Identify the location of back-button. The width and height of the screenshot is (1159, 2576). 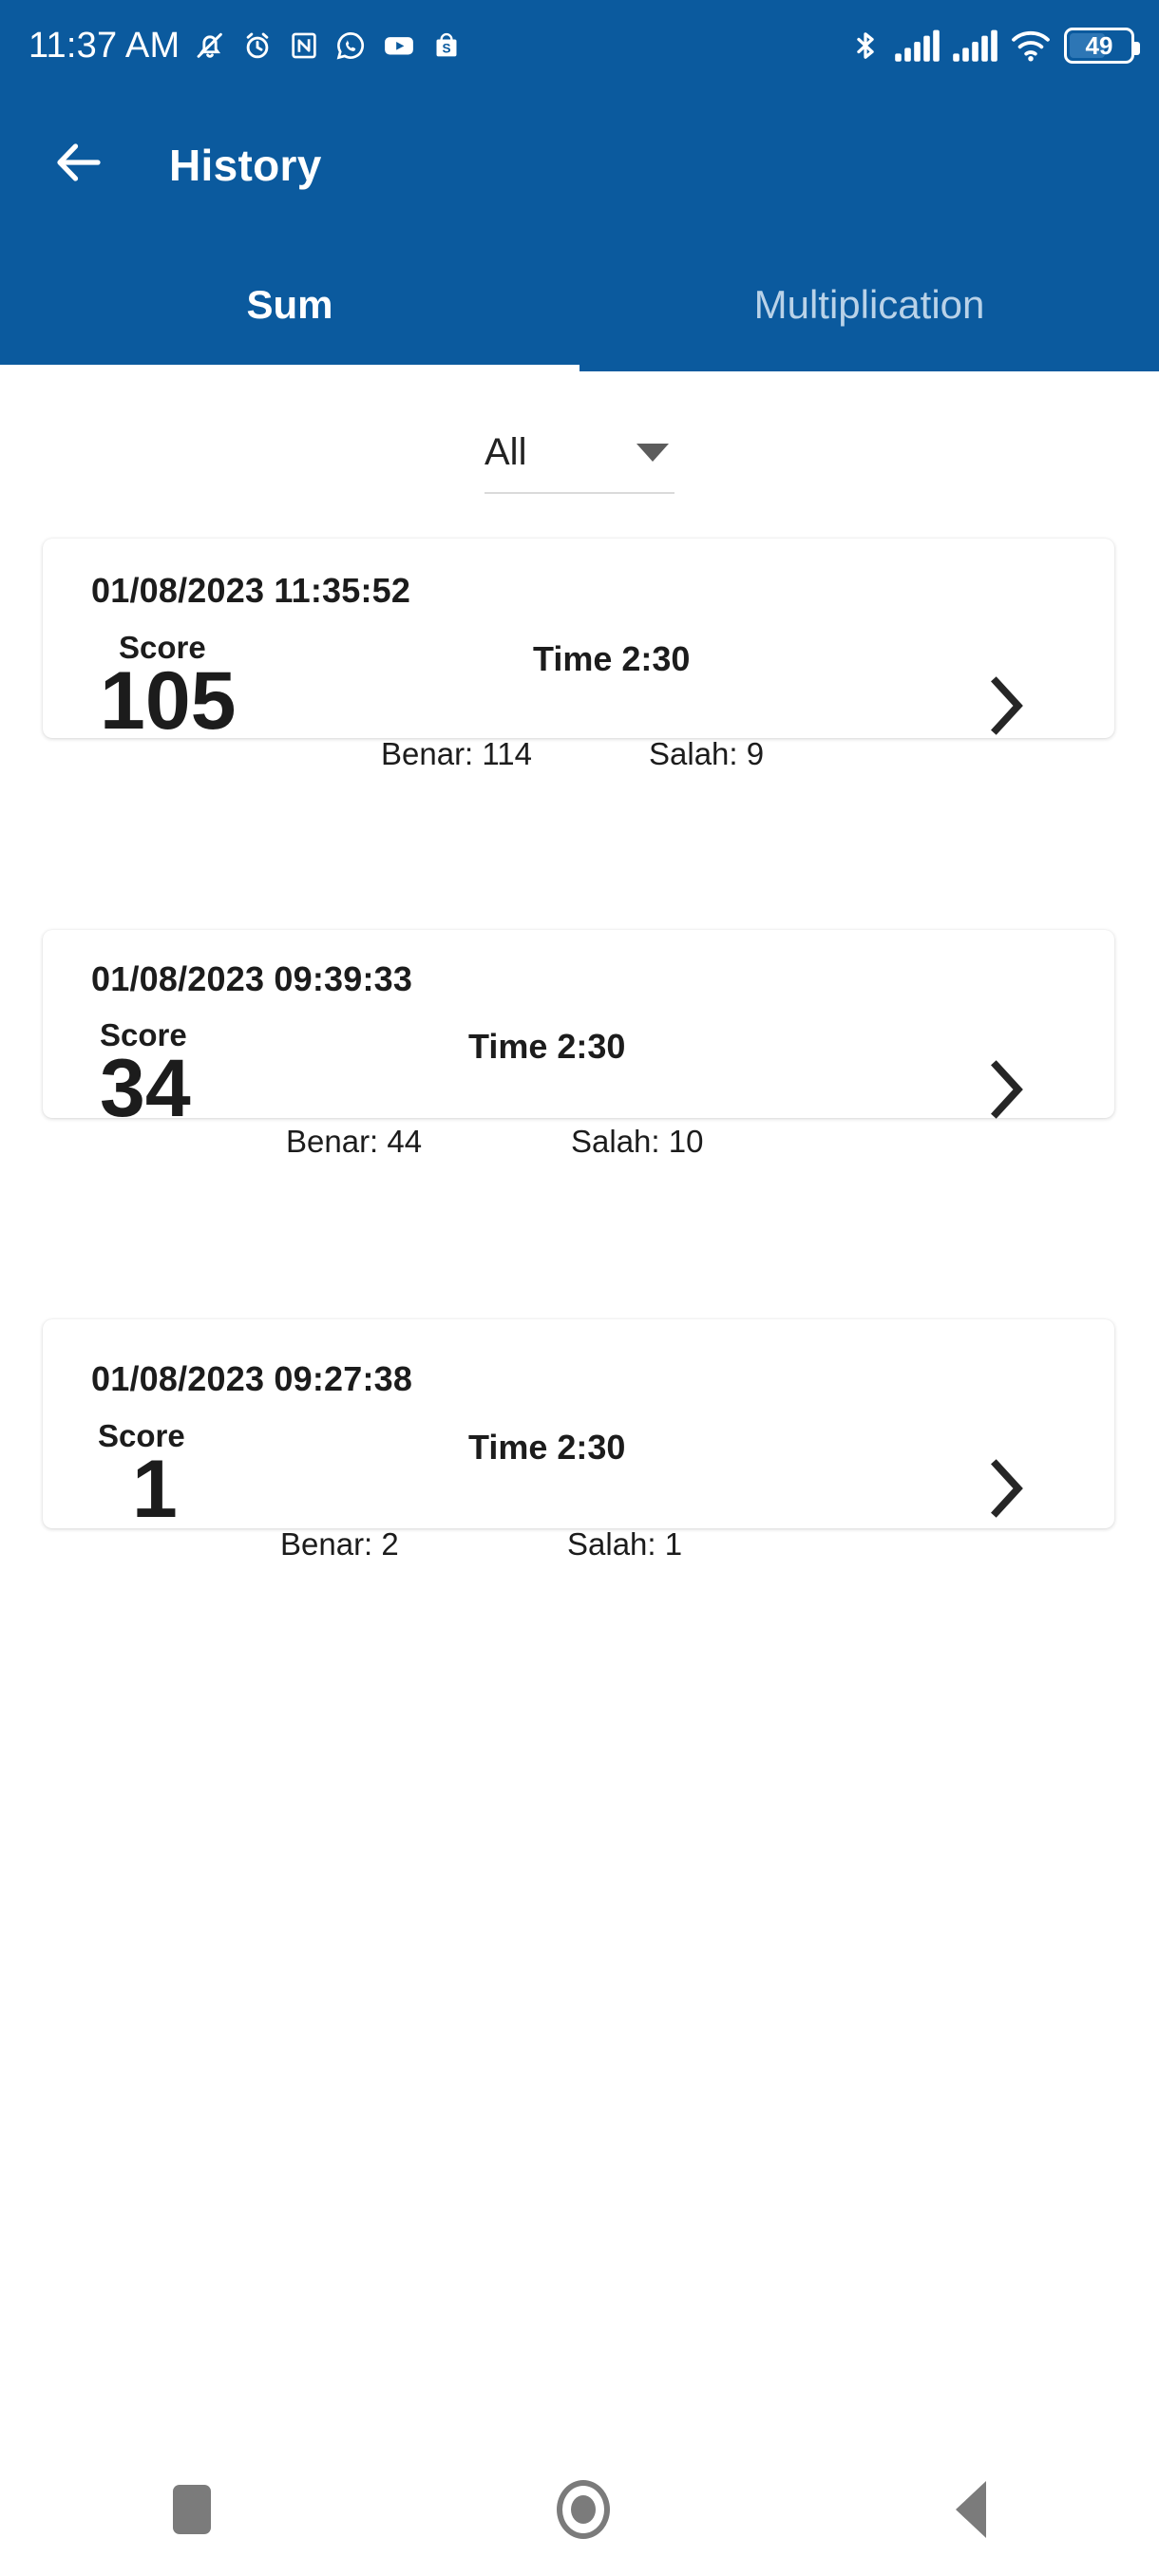
(79, 165).